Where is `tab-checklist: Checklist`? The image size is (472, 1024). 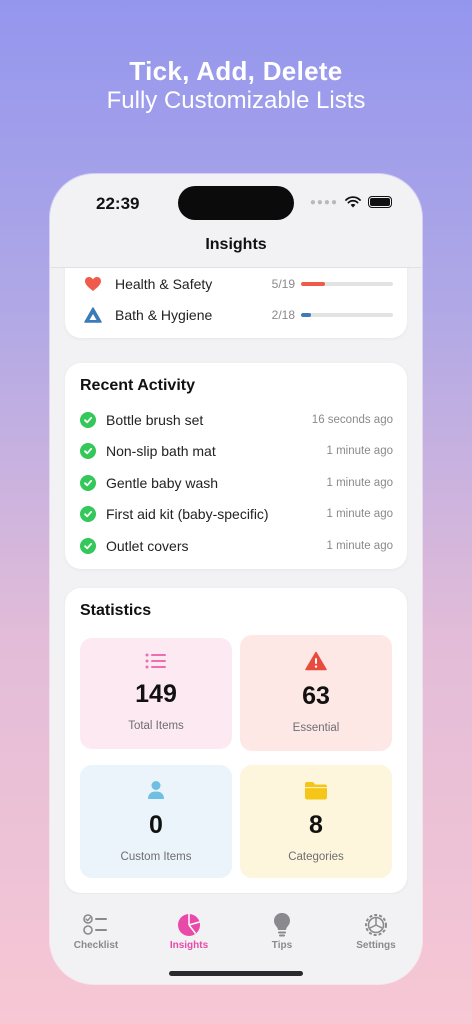
tab-checklist: Checklist is located at coordinates (96, 931).